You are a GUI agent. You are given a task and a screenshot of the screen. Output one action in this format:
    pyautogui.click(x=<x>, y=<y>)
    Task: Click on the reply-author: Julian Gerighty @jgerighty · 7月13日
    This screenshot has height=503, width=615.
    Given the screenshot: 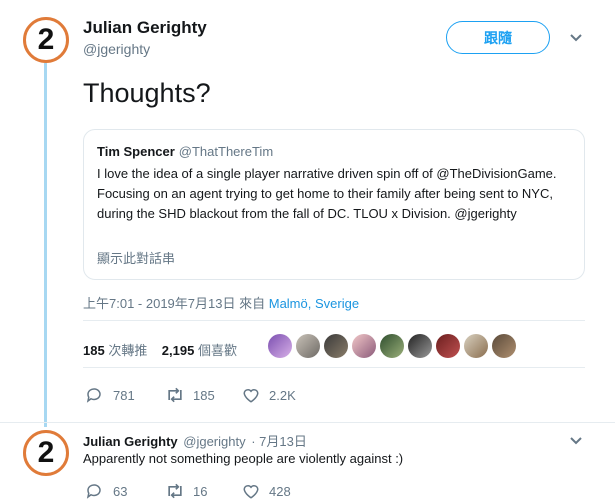 What is the action you would take?
    pyautogui.click(x=195, y=440)
    